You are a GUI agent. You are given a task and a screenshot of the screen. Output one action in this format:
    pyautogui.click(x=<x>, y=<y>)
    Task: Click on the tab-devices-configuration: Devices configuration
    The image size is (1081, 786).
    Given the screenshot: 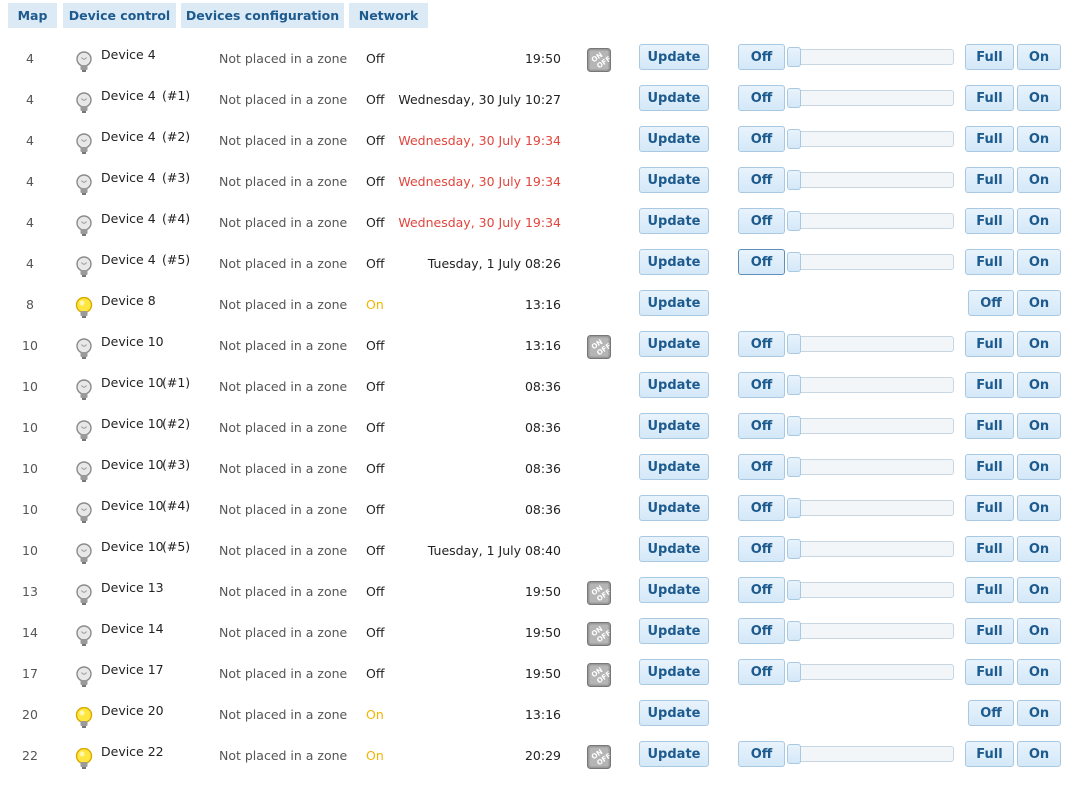 What is the action you would take?
    pyautogui.click(x=262, y=15)
    